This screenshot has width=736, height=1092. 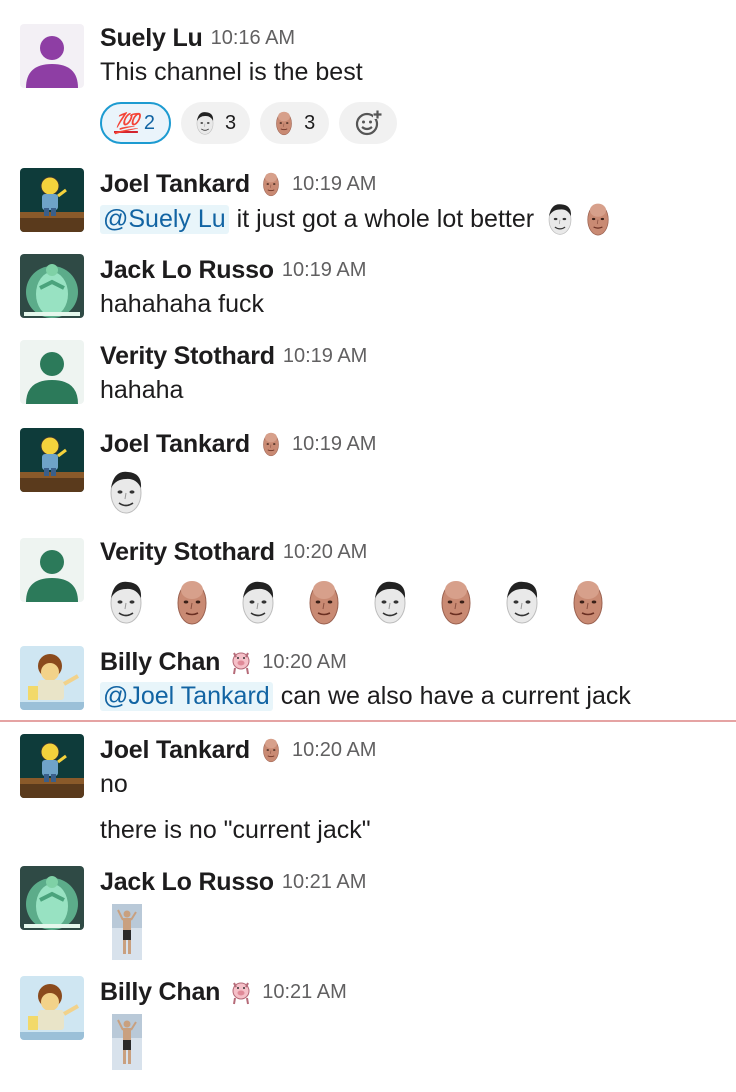 I want to click on message-header: Verity Stothard 10:19 AM, so click(x=233, y=356).